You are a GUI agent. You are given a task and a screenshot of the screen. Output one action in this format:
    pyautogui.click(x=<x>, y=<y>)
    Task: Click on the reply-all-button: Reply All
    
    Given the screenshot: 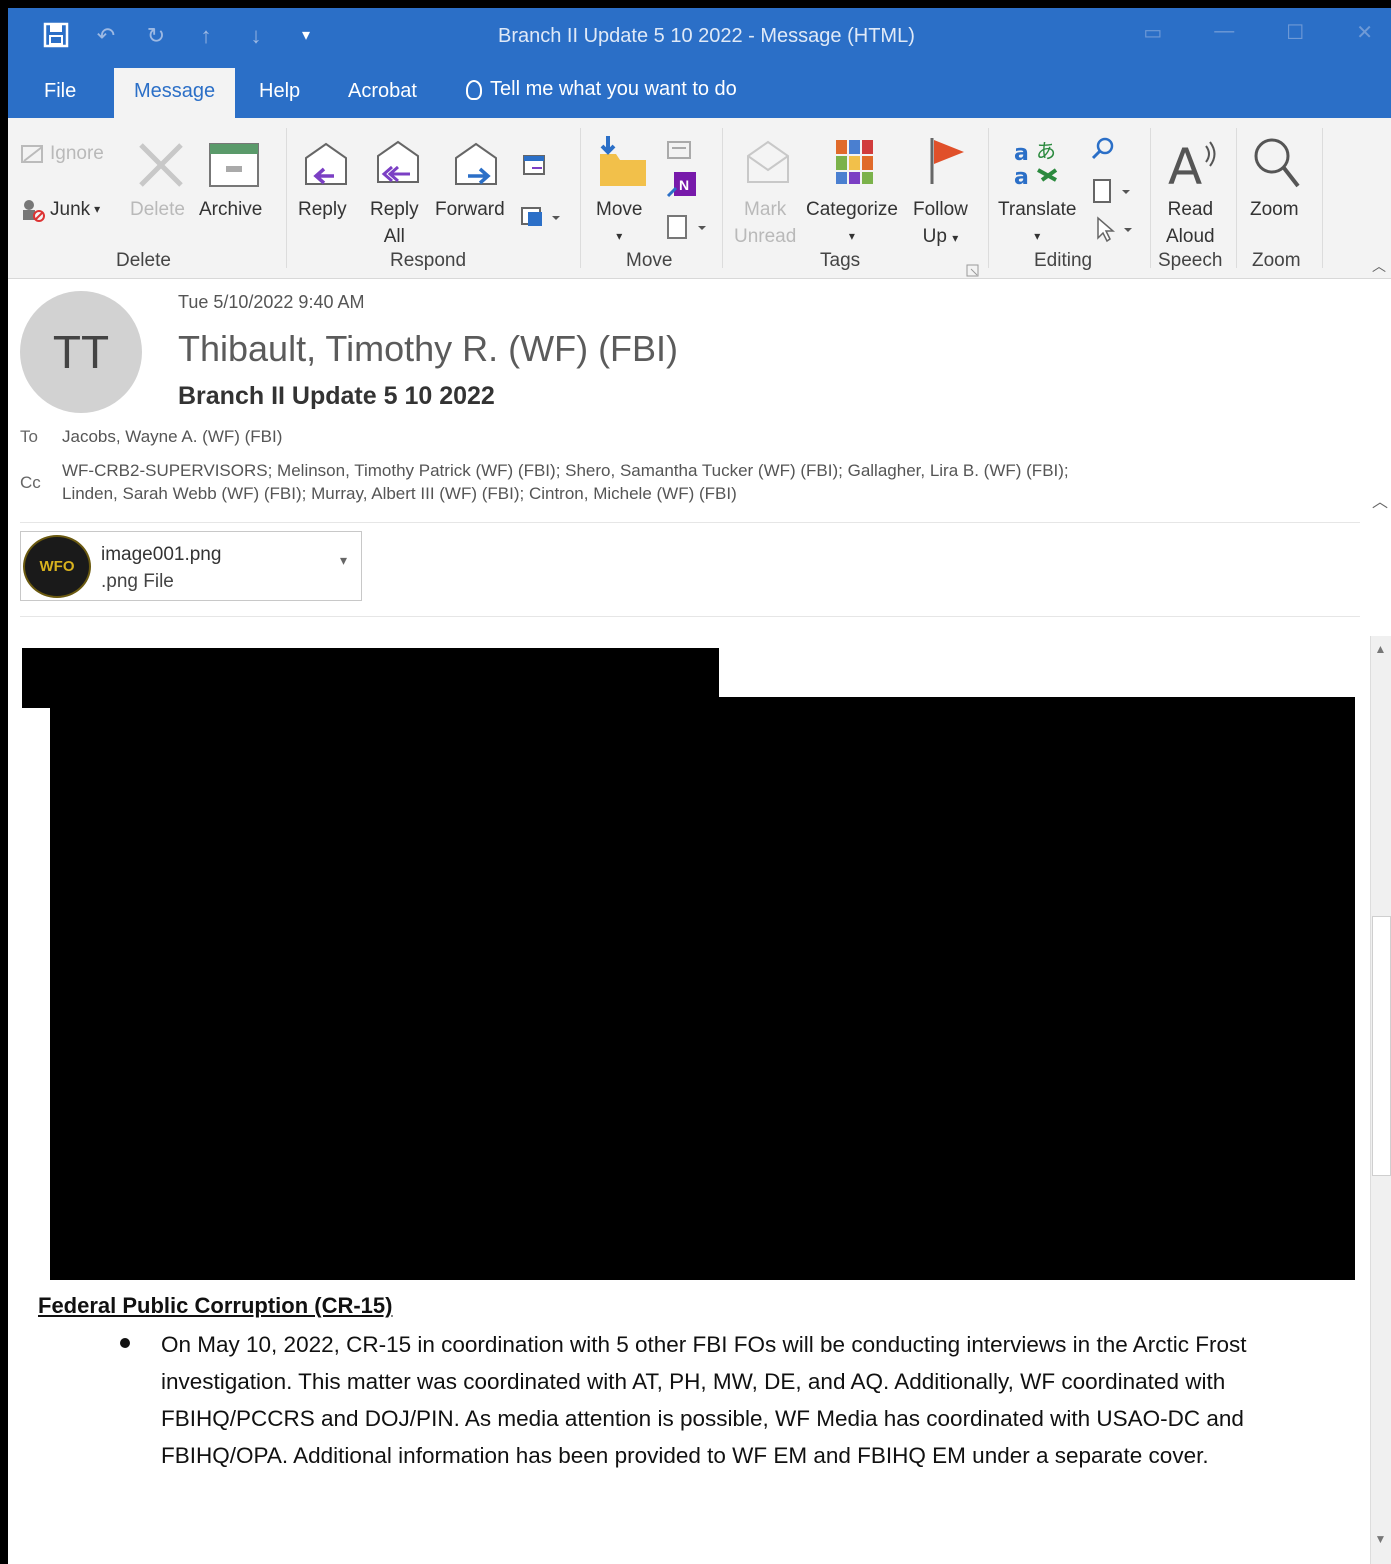 What is the action you would take?
    pyautogui.click(x=394, y=223)
    